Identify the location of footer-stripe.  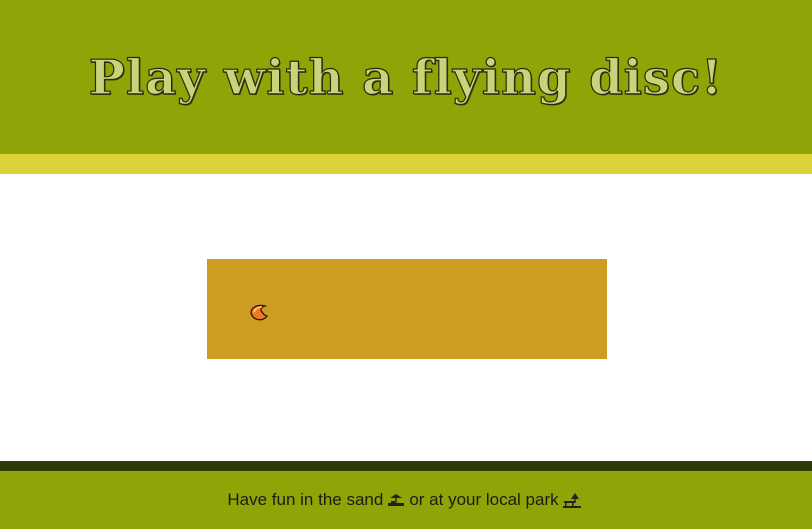
(406, 466).